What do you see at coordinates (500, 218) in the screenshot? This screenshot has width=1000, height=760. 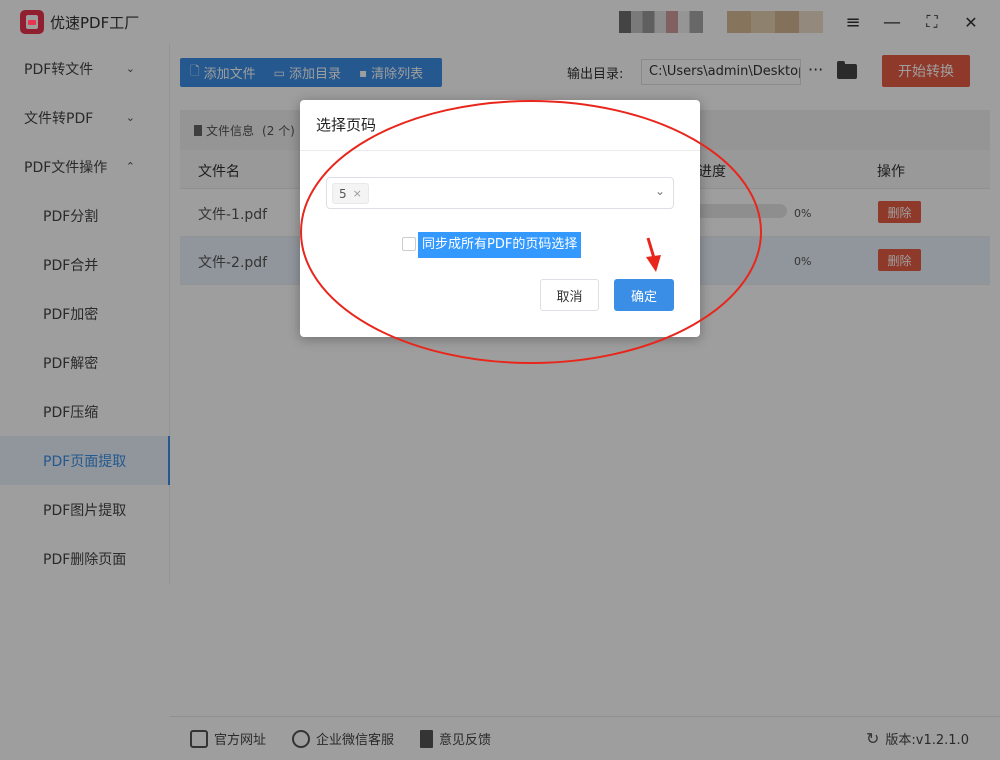 I see `select-pages-dialog: 选择页码 5 × ⌄ 同步成所有PDF的页码选择 取消 确定` at bounding box center [500, 218].